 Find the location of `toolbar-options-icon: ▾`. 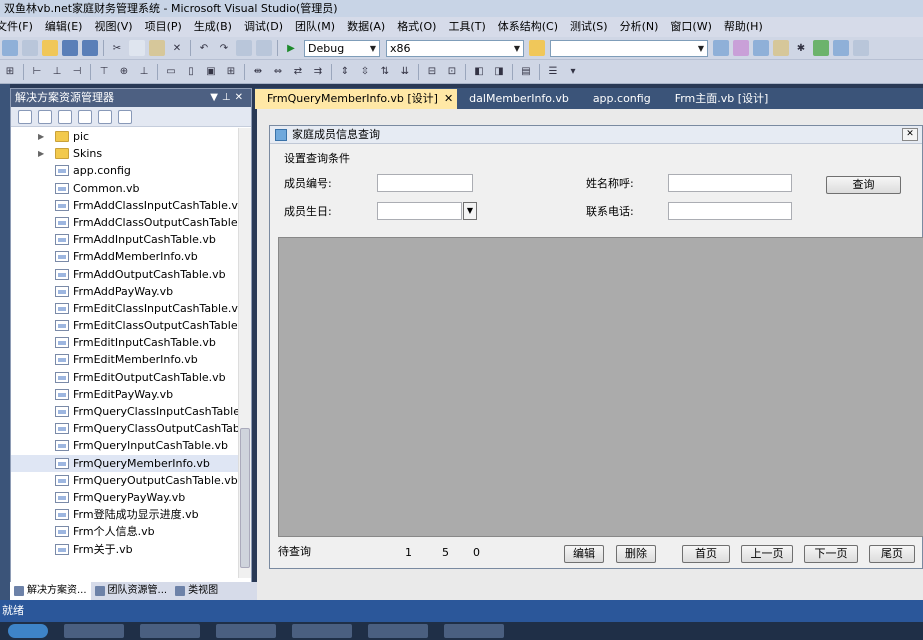

toolbar-options-icon: ▾ is located at coordinates (573, 72).